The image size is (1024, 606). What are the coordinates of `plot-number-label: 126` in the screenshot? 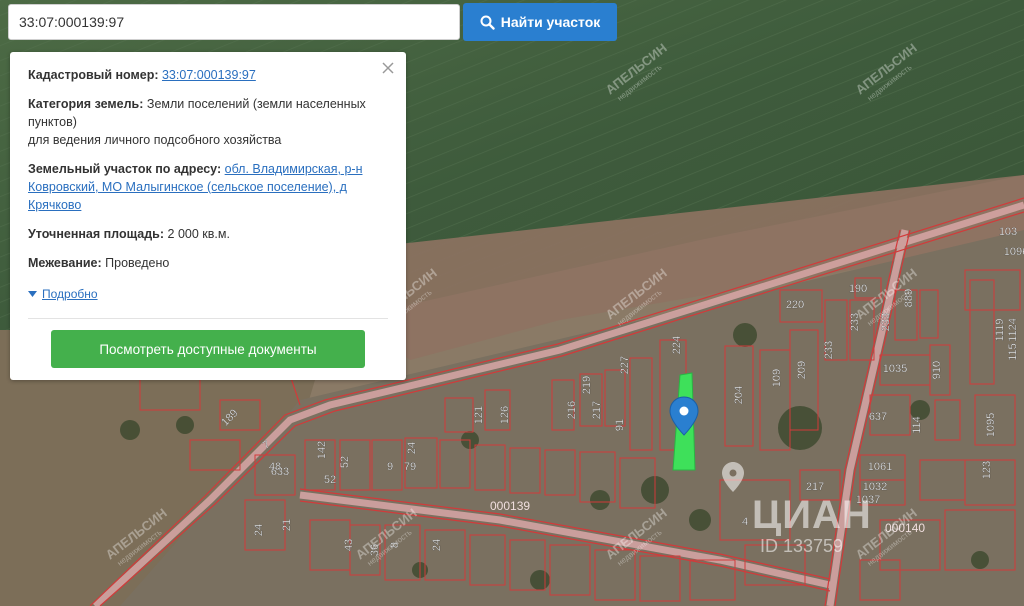 It's located at (505, 415).